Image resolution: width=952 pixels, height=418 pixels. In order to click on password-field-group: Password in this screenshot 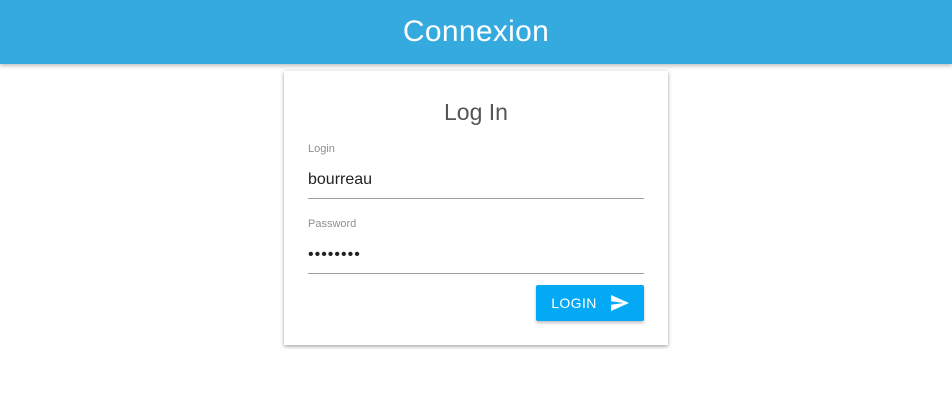, I will do `click(476, 246)`.